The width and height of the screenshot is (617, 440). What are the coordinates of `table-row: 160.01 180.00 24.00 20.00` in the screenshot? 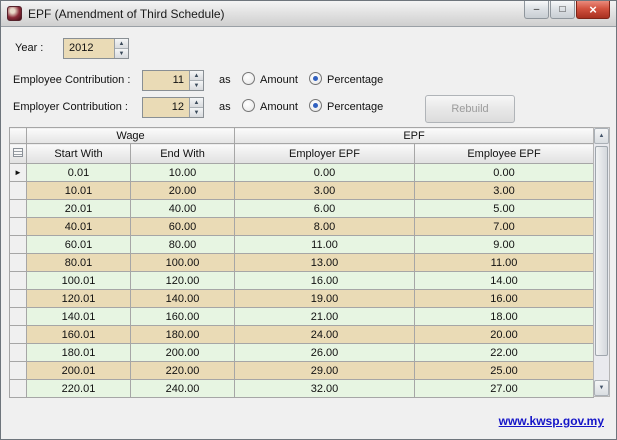 It's located at (302, 334).